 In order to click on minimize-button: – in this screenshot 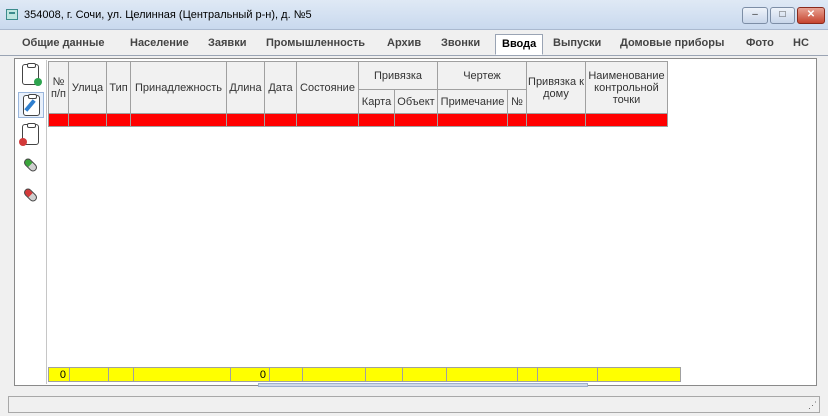, I will do `click(755, 15)`.